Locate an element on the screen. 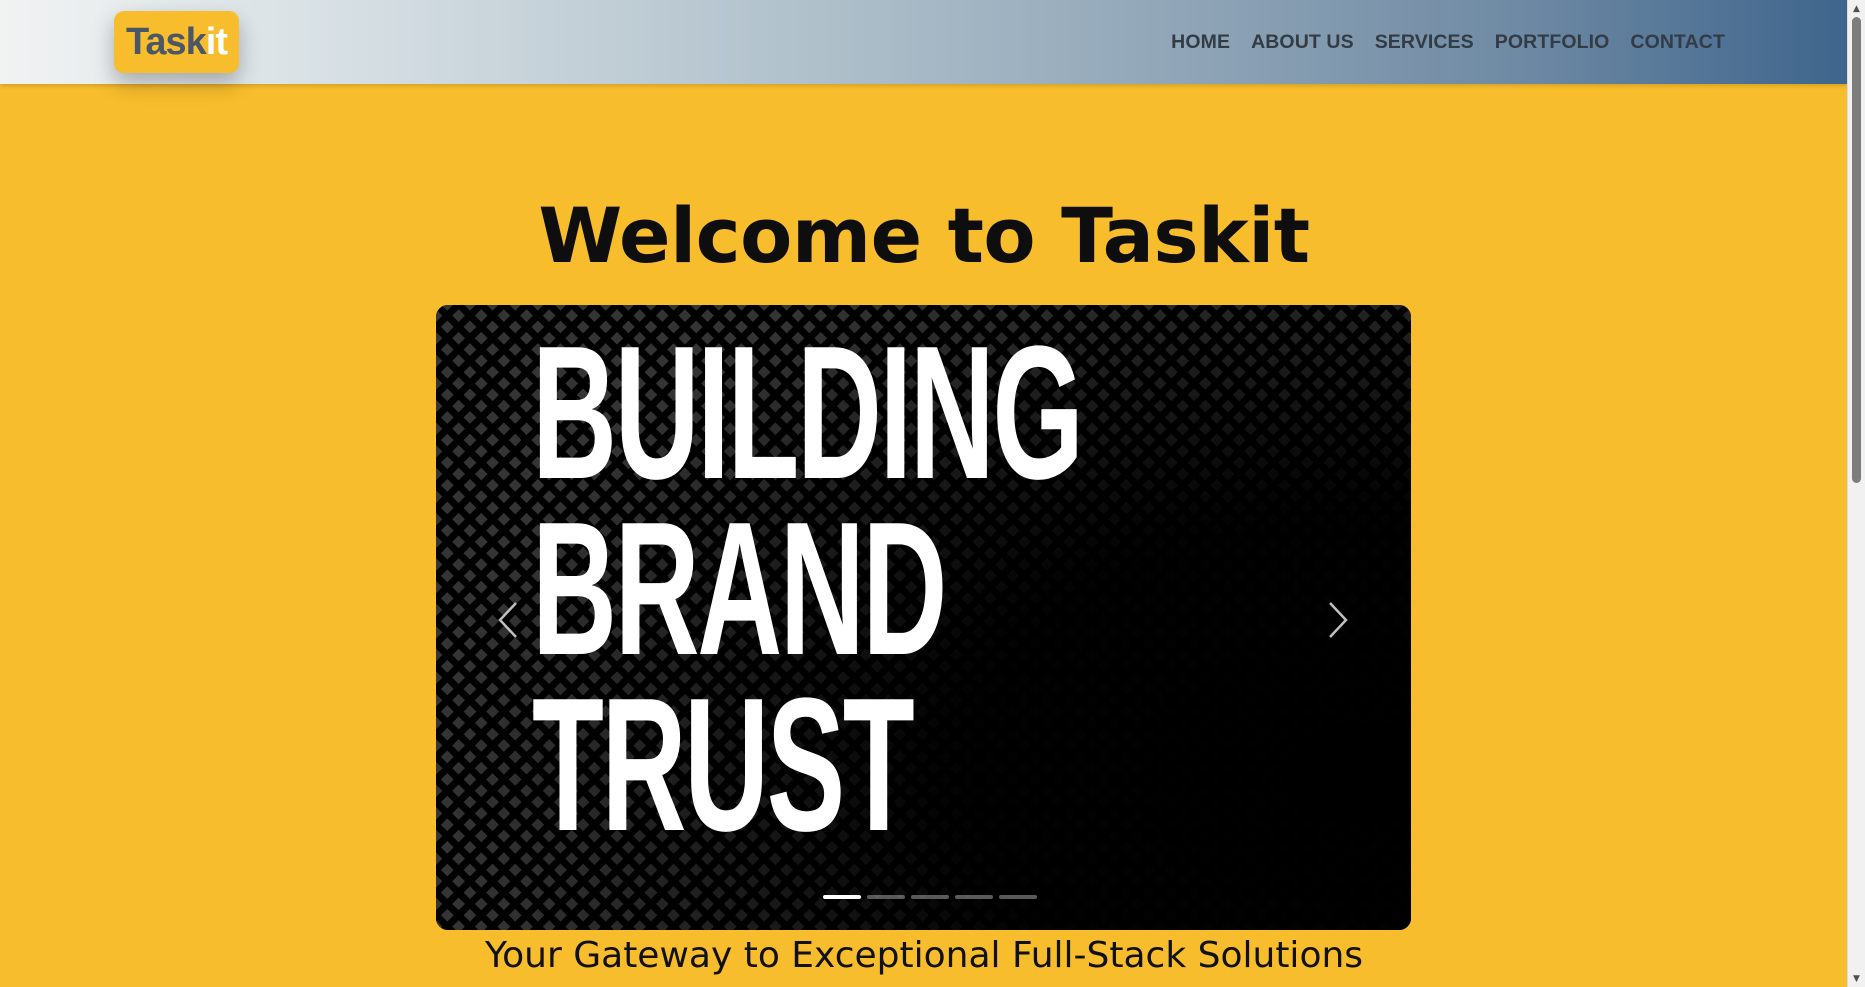 The width and height of the screenshot is (1865, 987). scrollbar-thumb is located at coordinates (1856, 250).